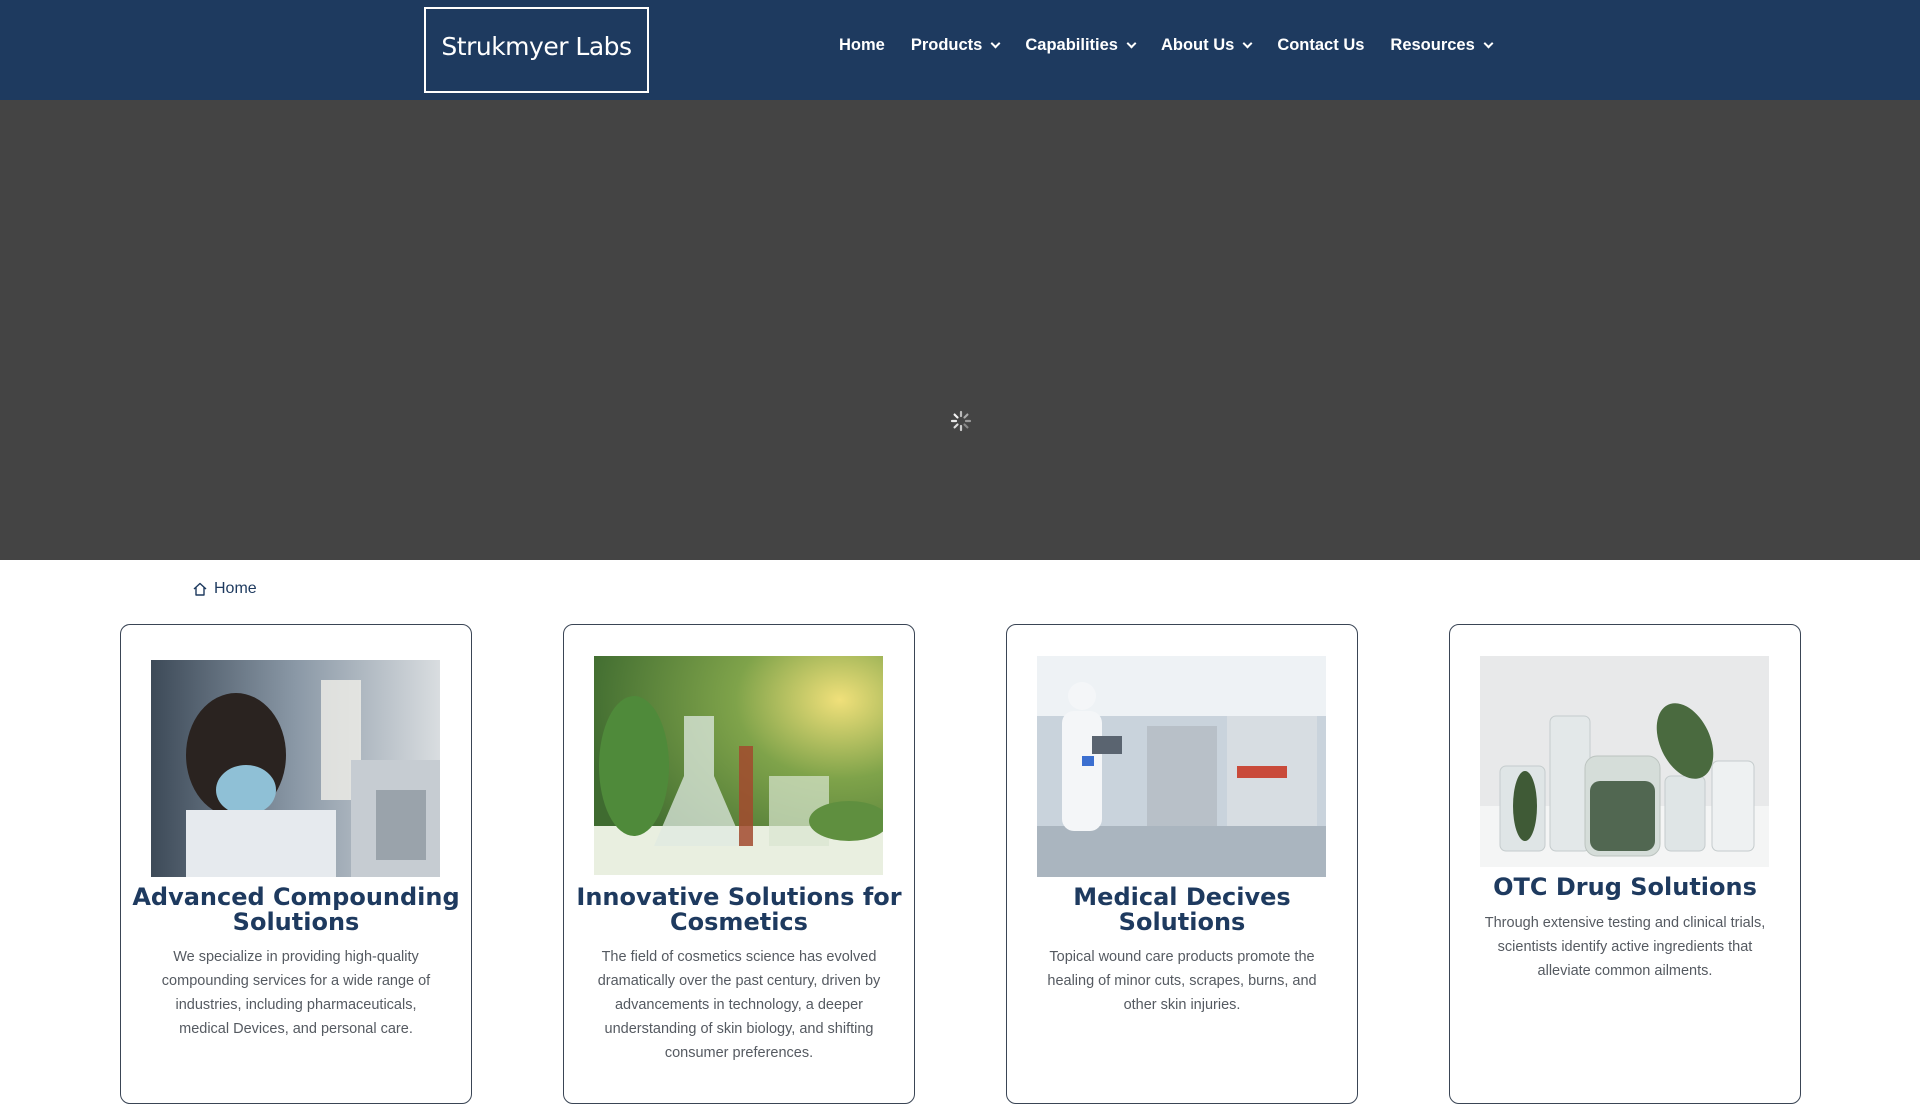 This screenshot has width=1920, height=1104. I want to click on card-photo-botanical-glassware, so click(738, 765).